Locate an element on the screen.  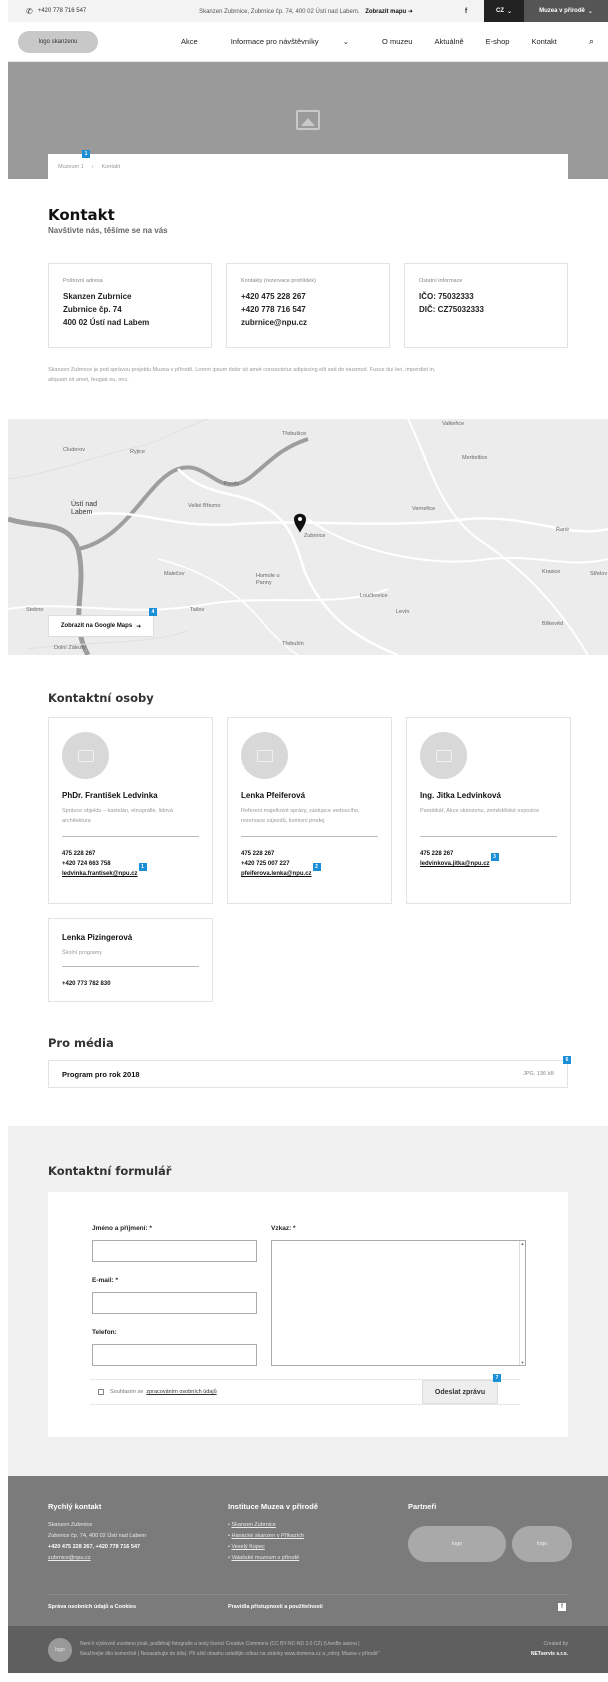
nav-item-o-muzeu: O muzeu is located at coordinates (397, 41).